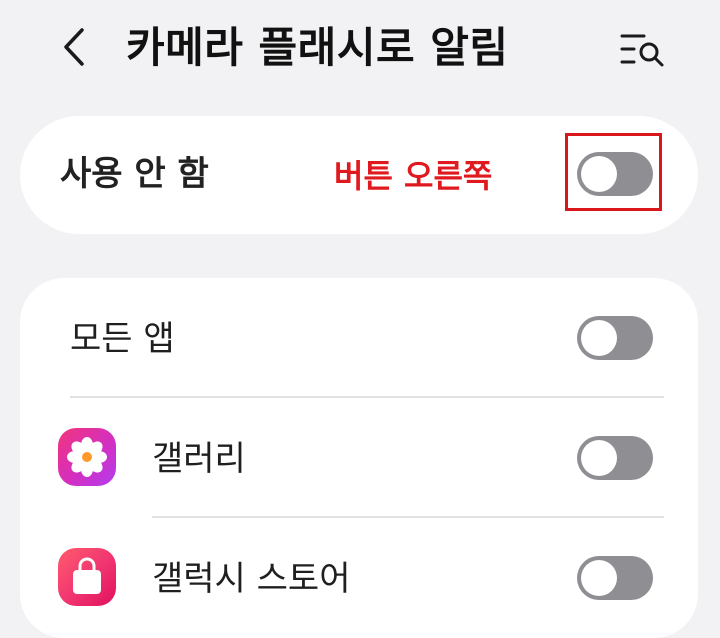 This screenshot has width=720, height=638. I want to click on annotation-text: 버튼 오른쪽, so click(413, 176).